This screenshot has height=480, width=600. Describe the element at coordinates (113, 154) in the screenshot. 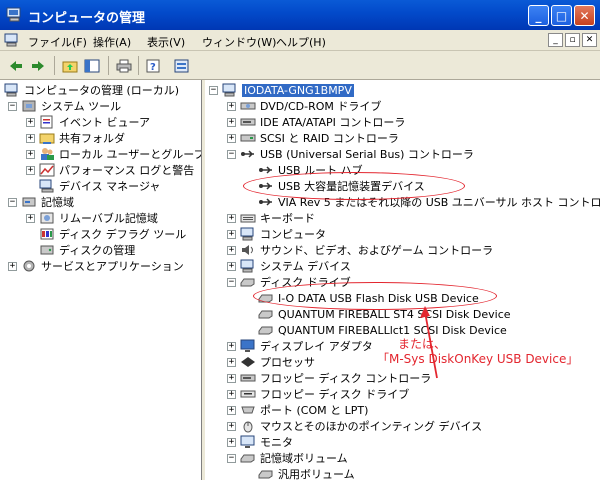

I see `tree-item-local-users: + ローカル ユーザーとグループ` at that location.